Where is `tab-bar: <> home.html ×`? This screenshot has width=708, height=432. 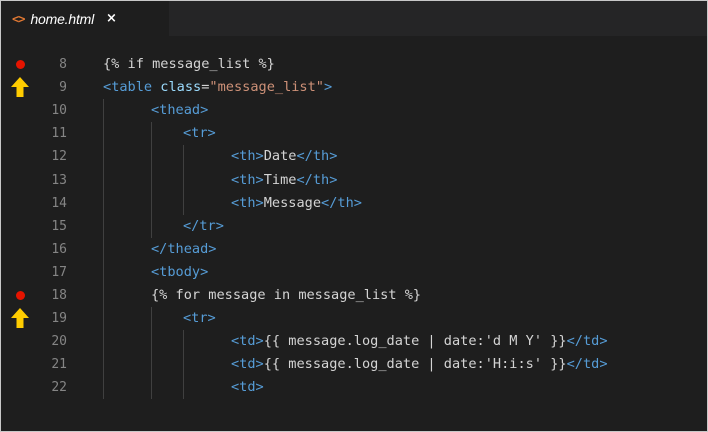 tab-bar: <> home.html × is located at coordinates (354, 18).